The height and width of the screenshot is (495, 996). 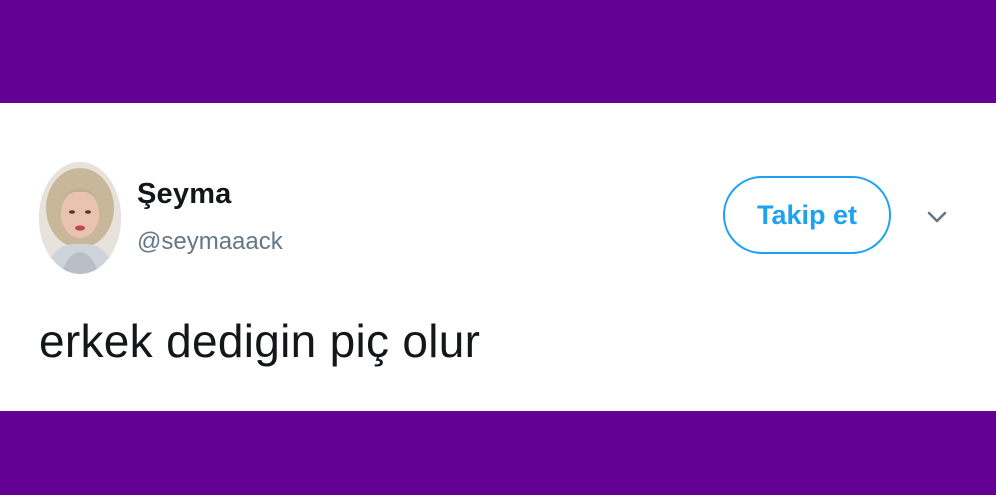 I want to click on author-handle: @seymaaack, so click(x=210, y=242).